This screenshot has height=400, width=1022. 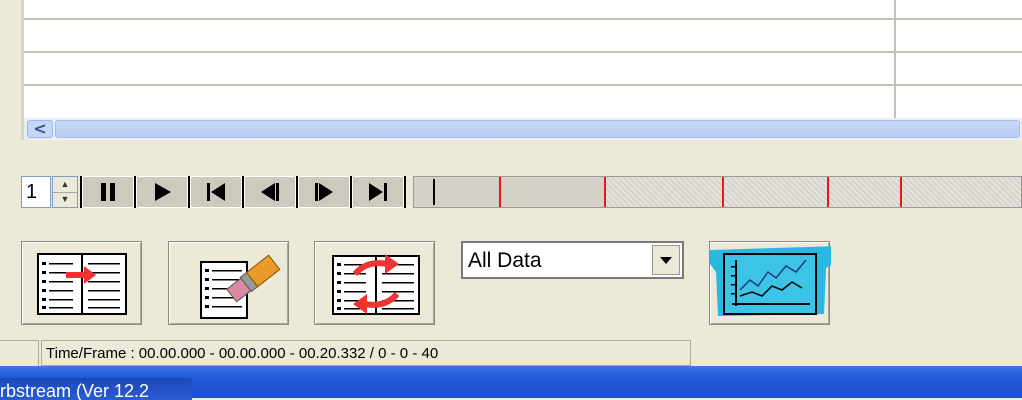 What do you see at coordinates (243, 192) in the screenshot?
I see `transport-controls` at bounding box center [243, 192].